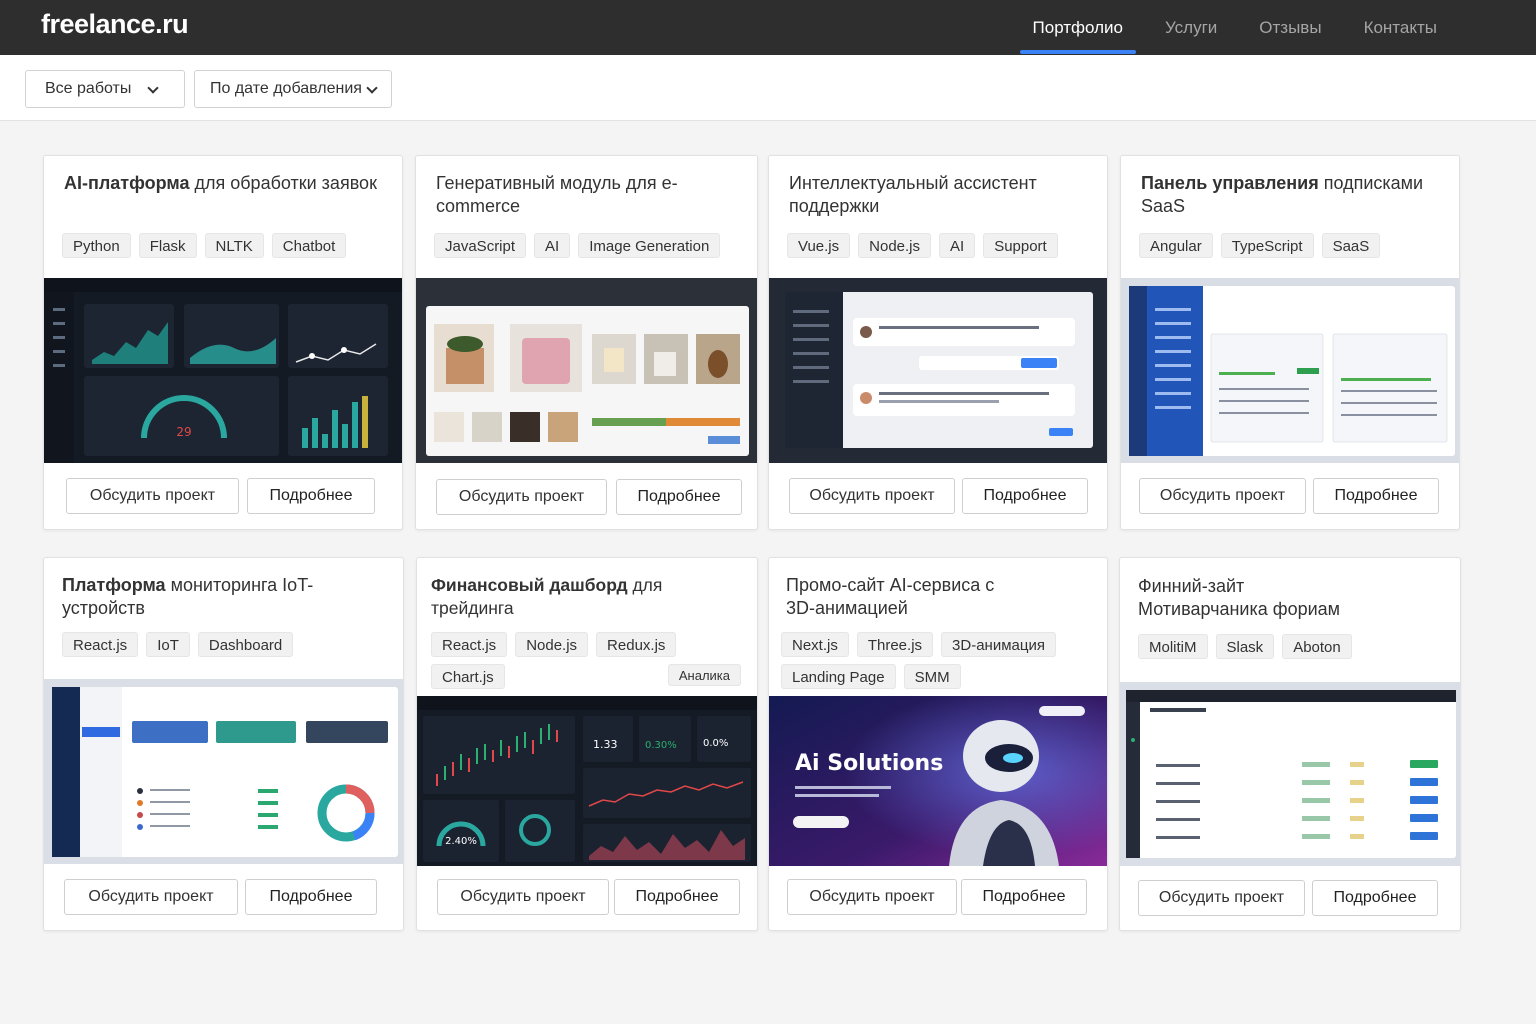  What do you see at coordinates (461, 841) in the screenshot?
I see `gauge-value: 2.40%` at bounding box center [461, 841].